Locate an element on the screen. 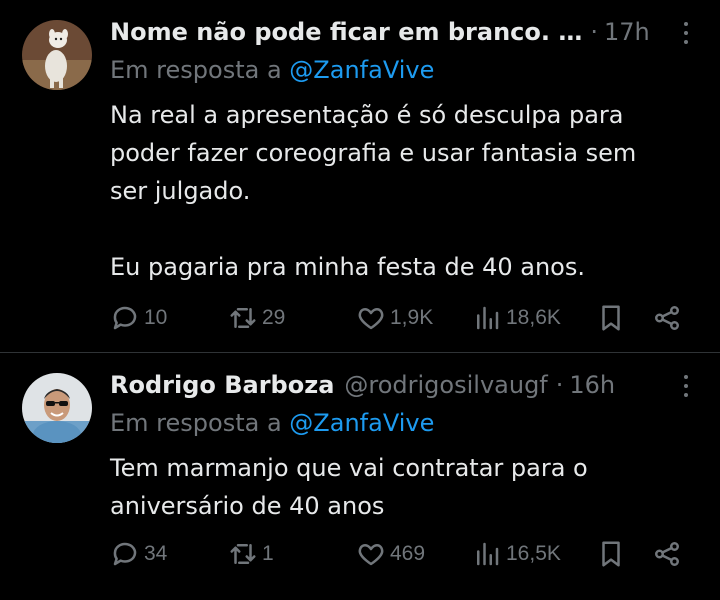 This screenshot has height=600, width=720. action-bar: 34 1 469 16,5K is located at coordinates (400, 554).